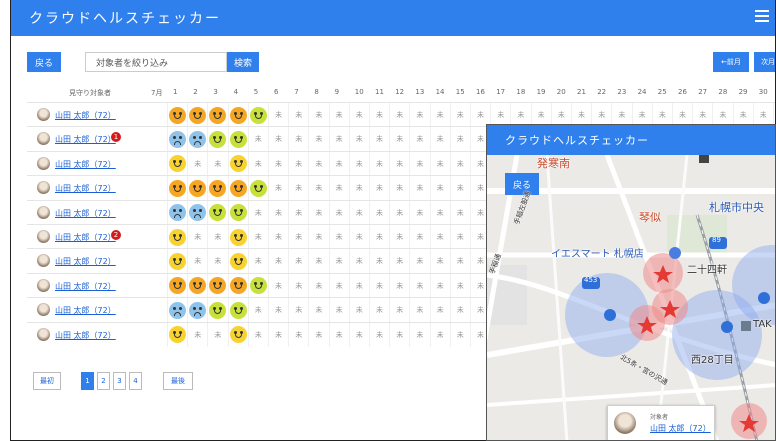 This screenshot has width=776, height=441. I want to click on pager-page-button: 2, so click(103, 381).